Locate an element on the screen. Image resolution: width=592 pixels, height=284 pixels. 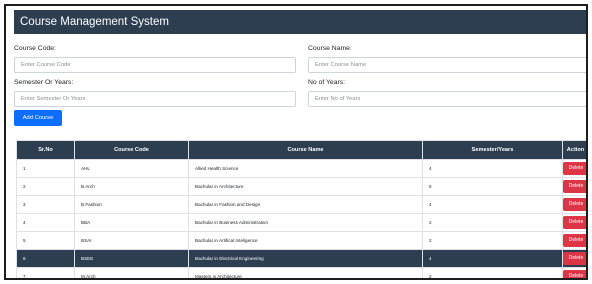
col-header-srno: Sr.No is located at coordinates (45, 150).